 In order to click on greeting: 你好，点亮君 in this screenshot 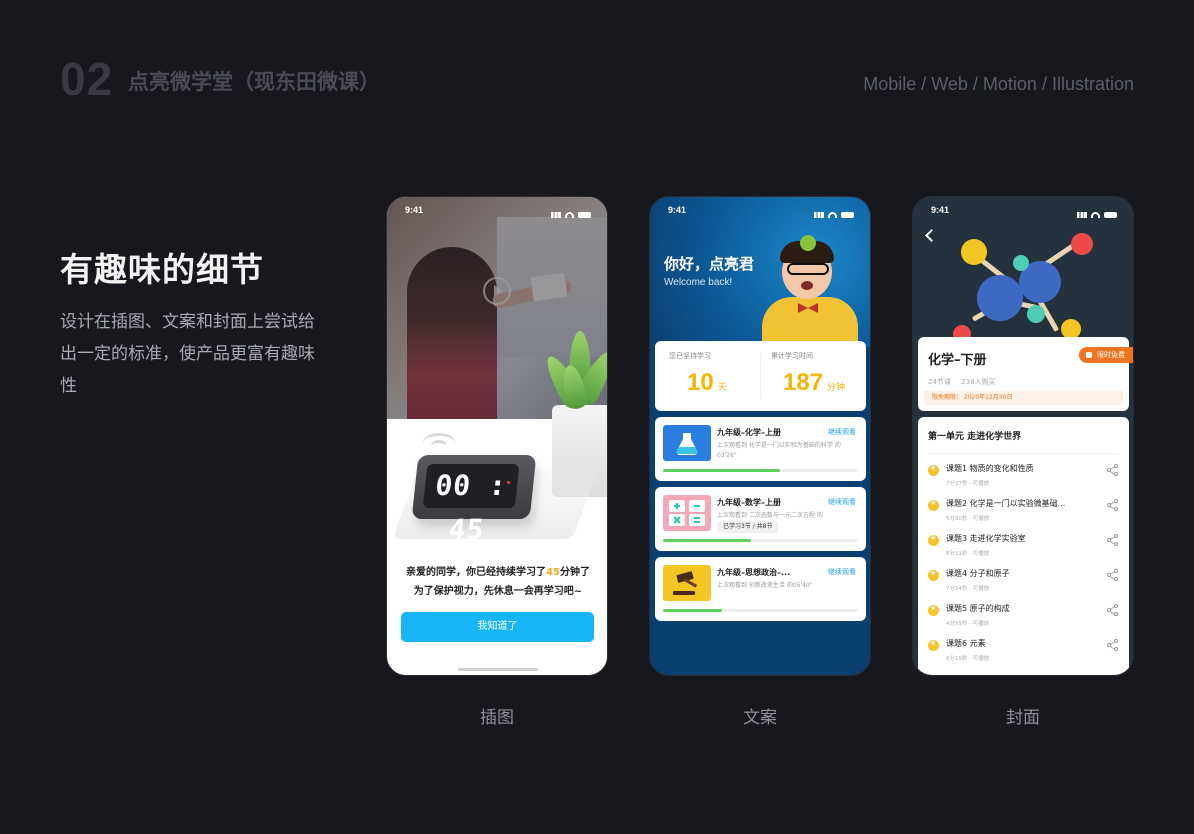, I will do `click(709, 264)`.